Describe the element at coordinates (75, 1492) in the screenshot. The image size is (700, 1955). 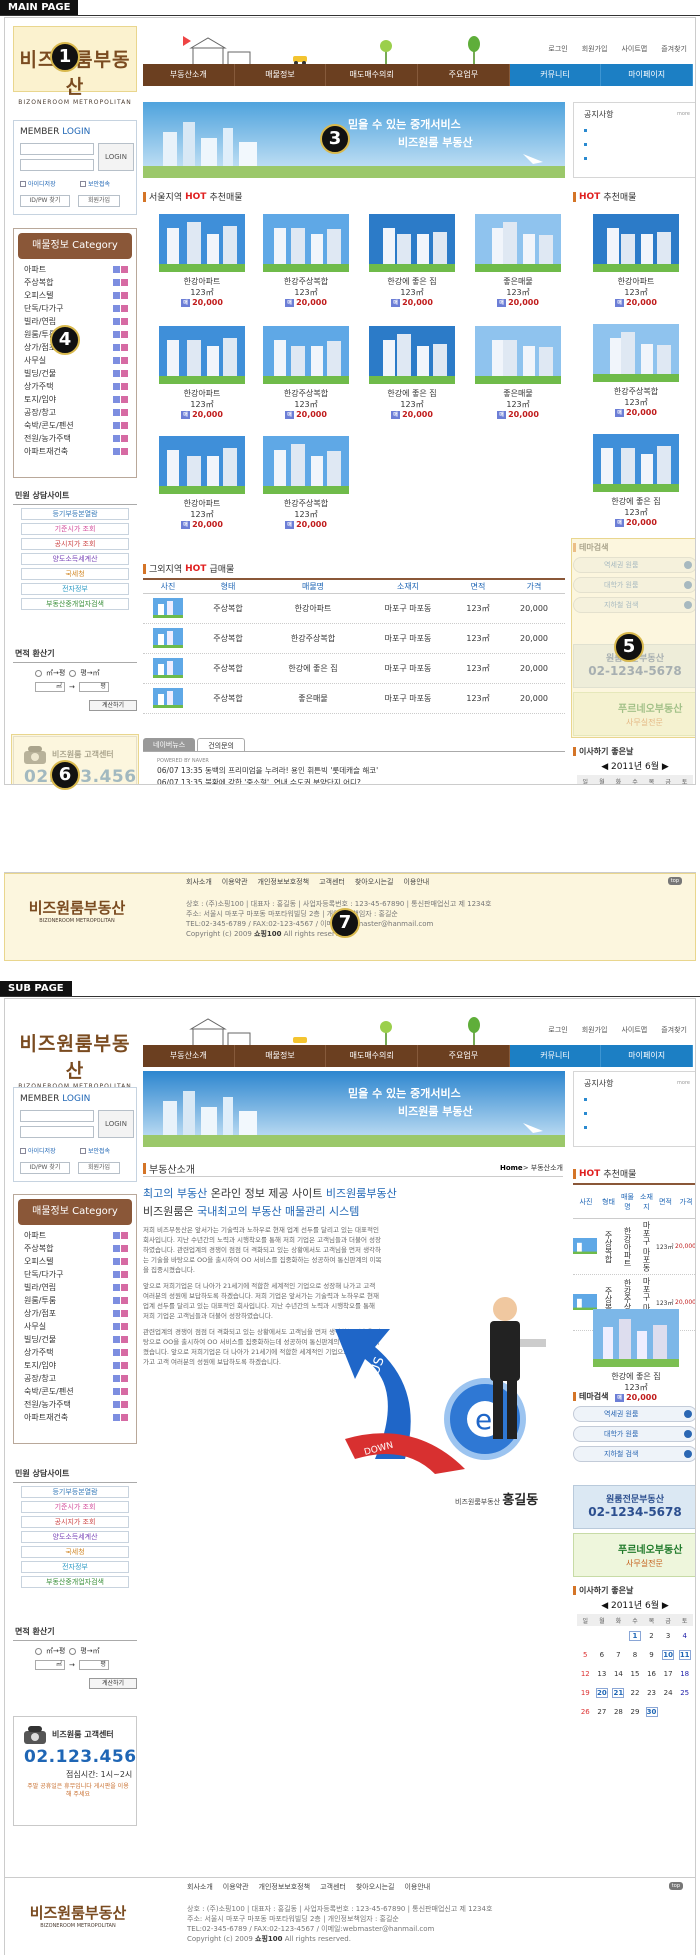
I see `consult-link: 등기부등본열람` at that location.